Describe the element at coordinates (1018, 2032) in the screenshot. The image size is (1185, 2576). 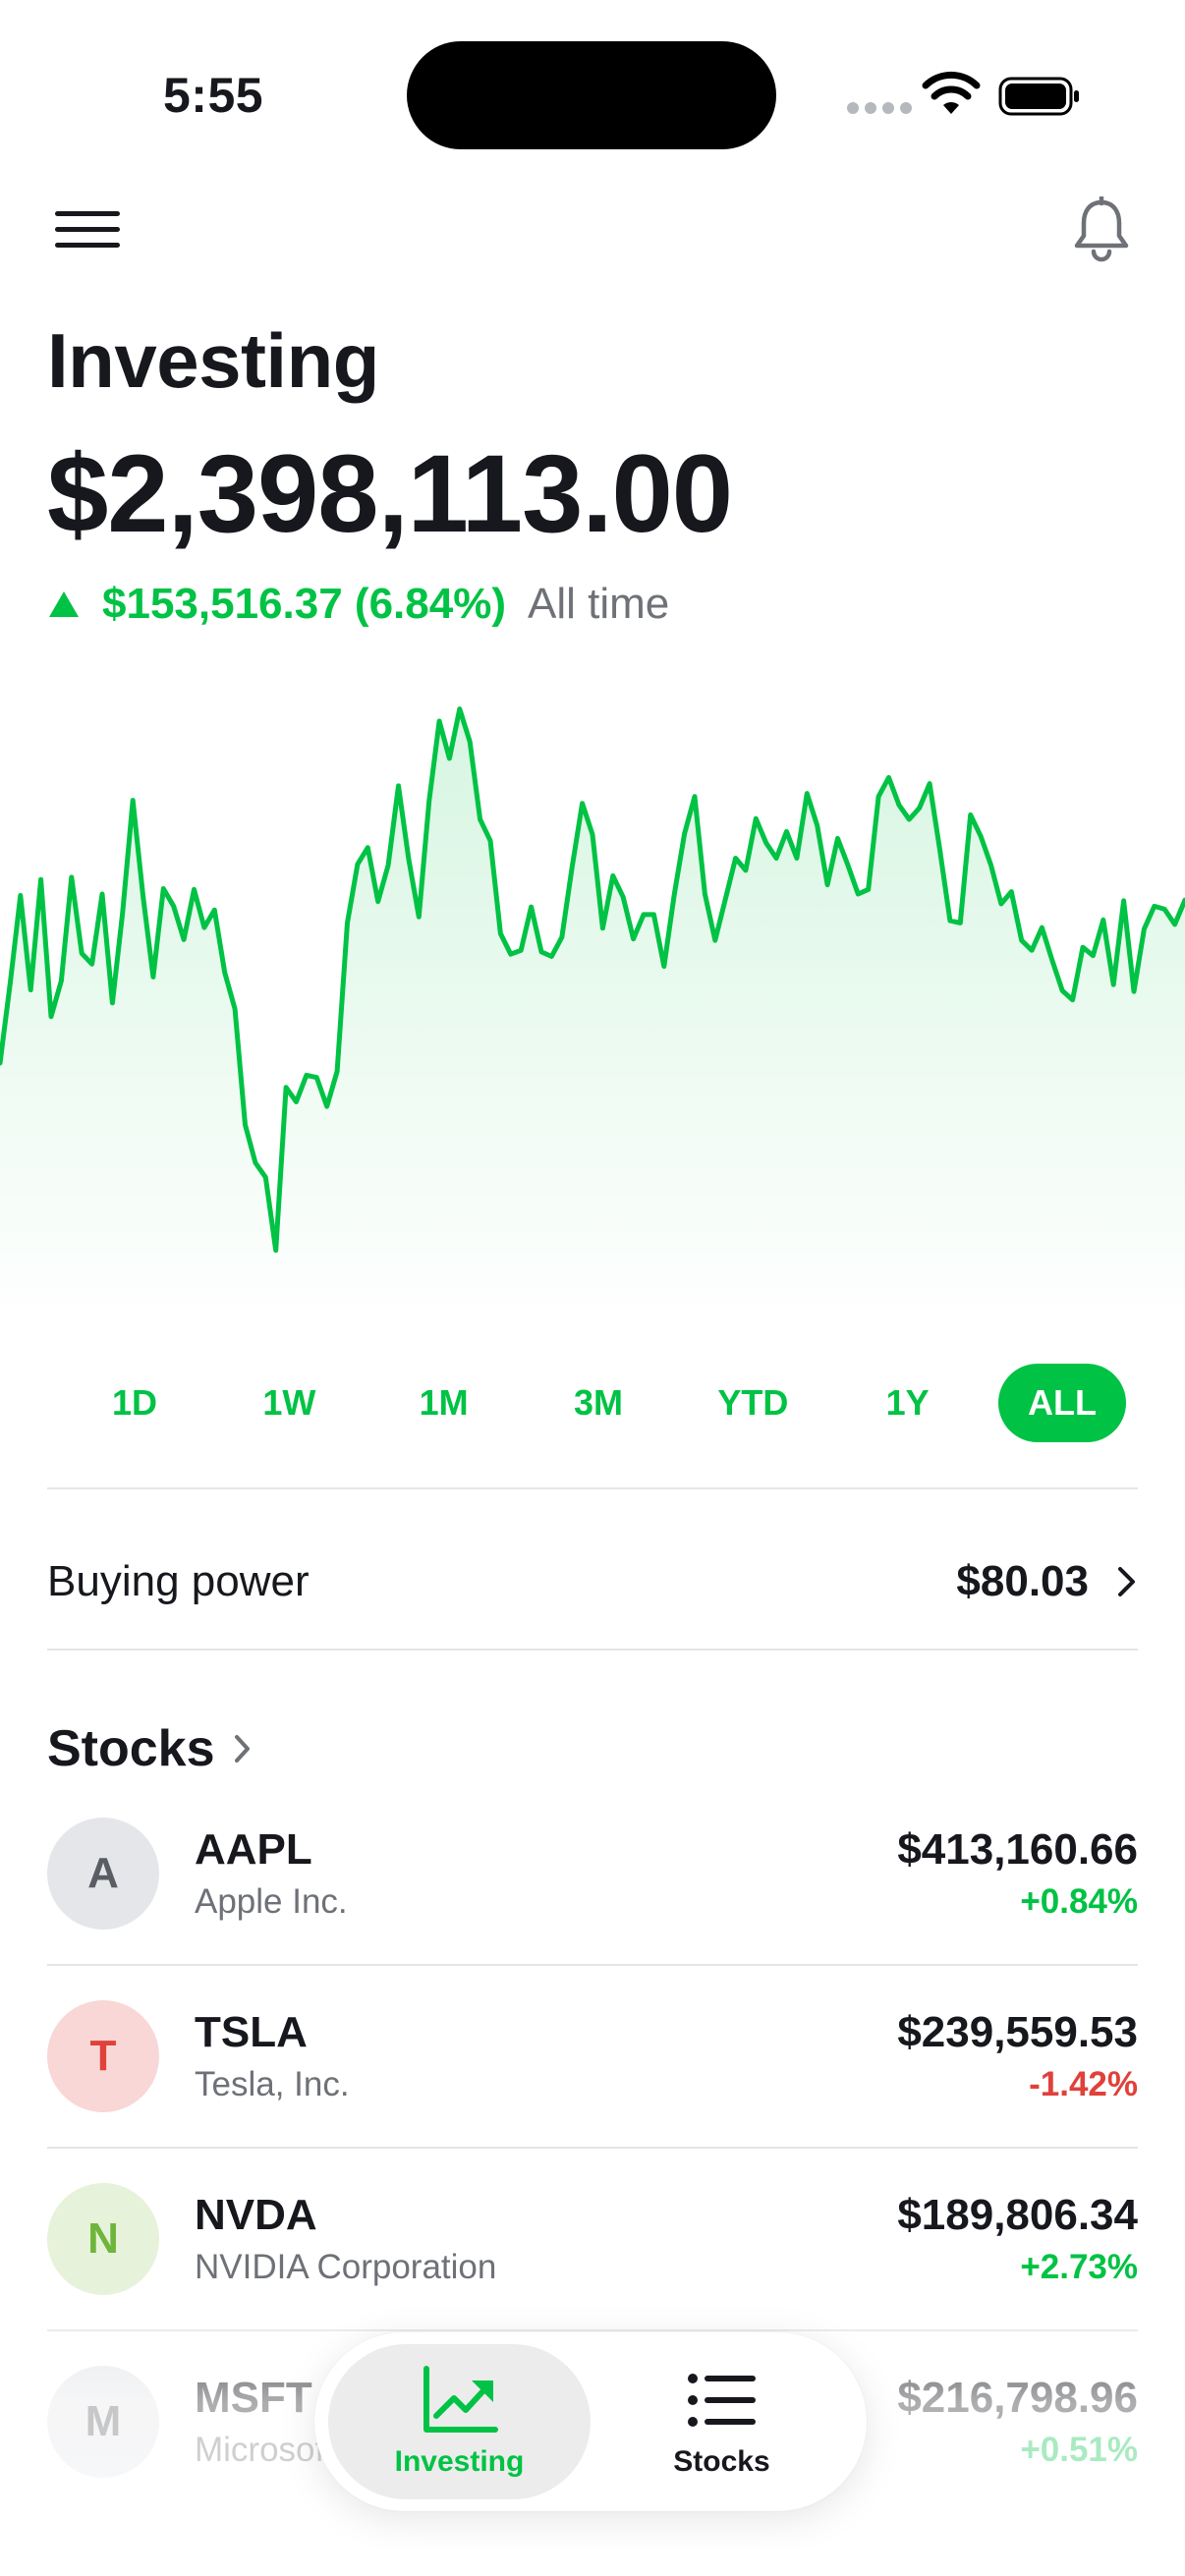
I see `stock-price: $239,559.53` at that location.